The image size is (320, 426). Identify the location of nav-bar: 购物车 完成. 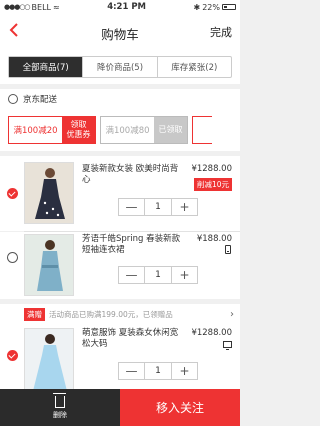
(120, 33).